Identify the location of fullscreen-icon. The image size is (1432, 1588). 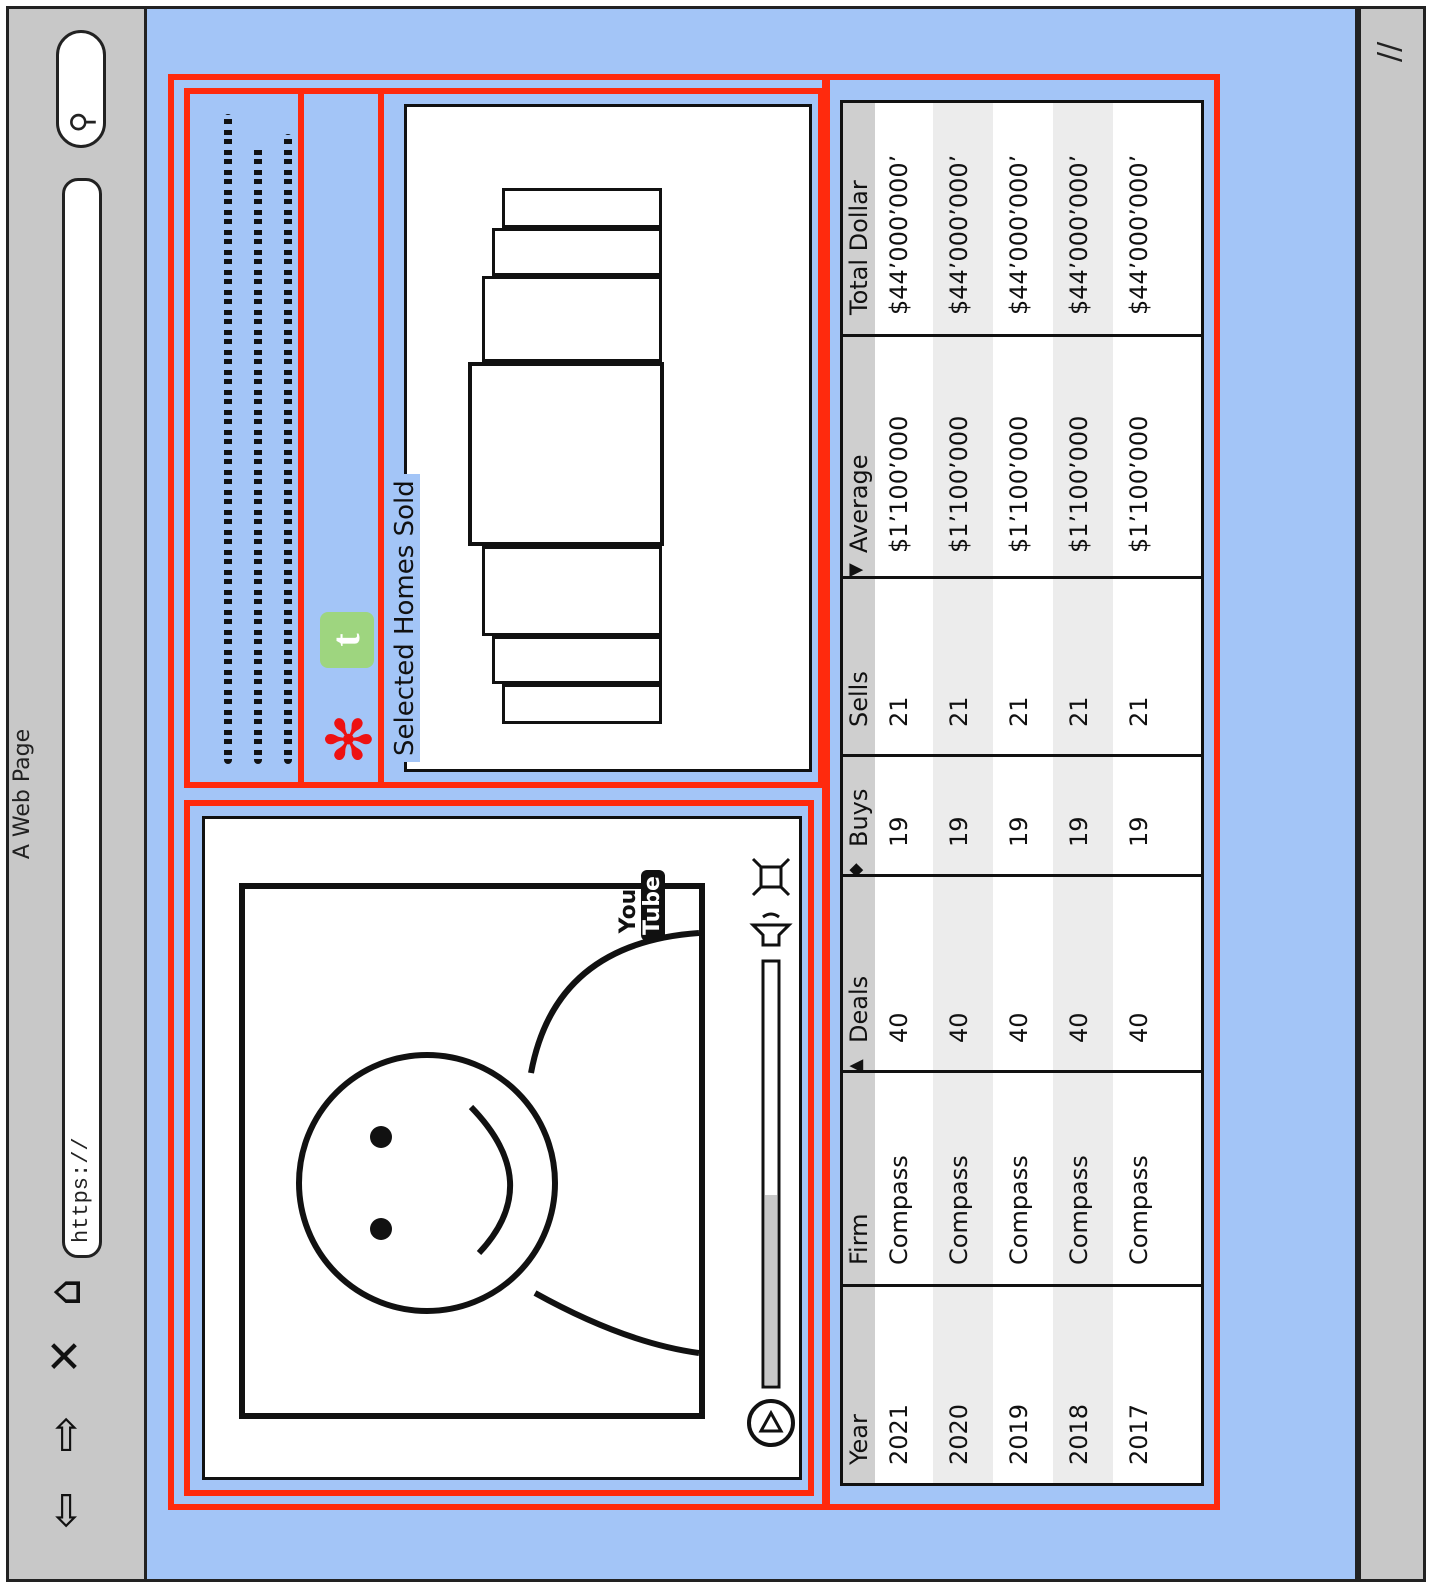
(771, 877).